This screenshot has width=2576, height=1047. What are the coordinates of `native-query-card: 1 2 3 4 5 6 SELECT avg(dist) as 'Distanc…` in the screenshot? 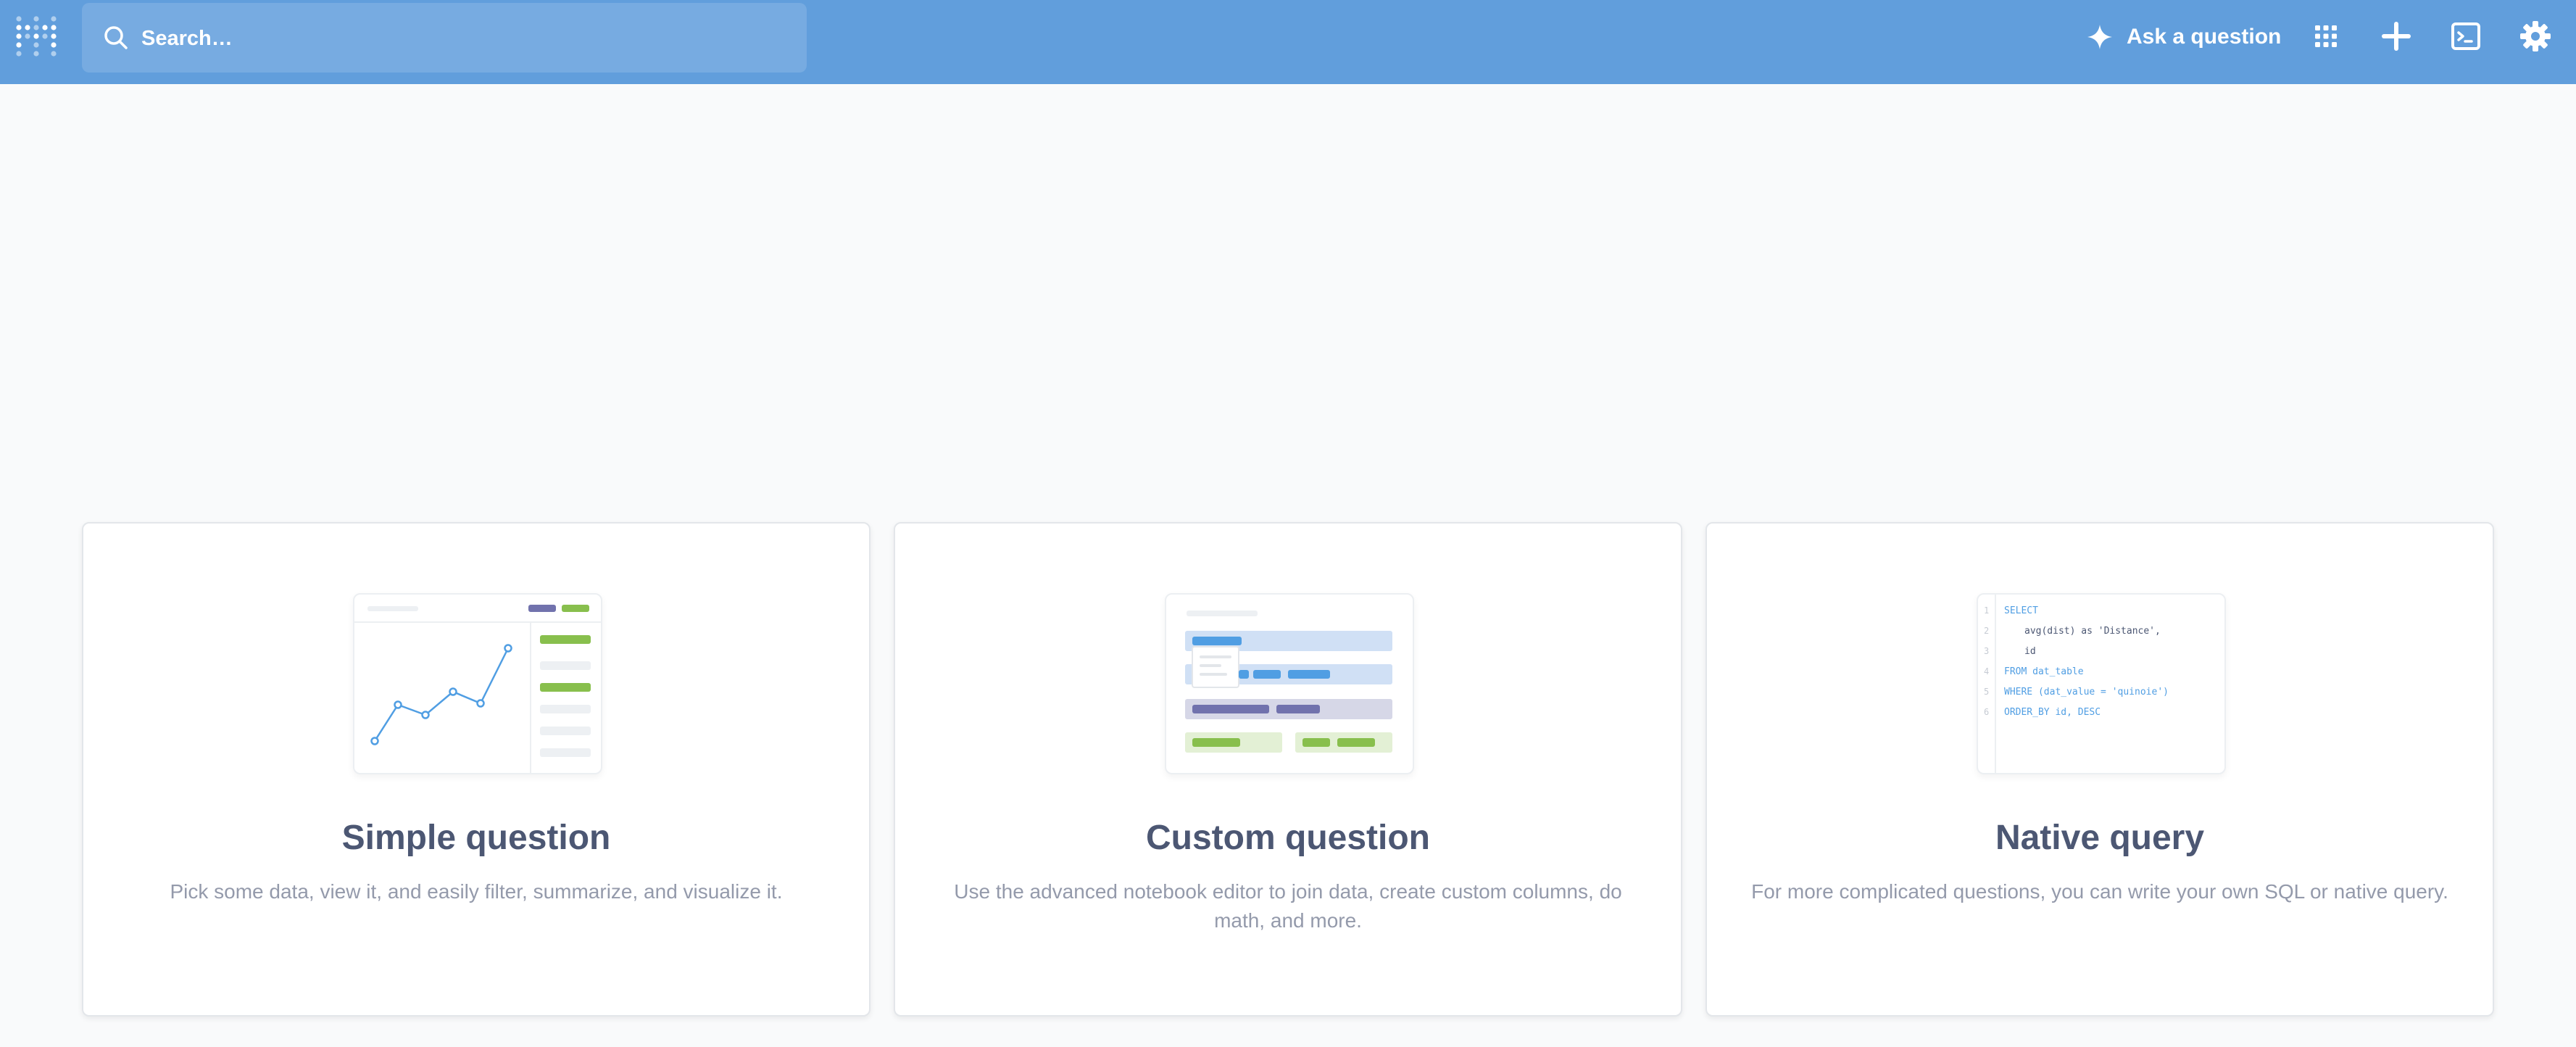 It's located at (2099, 770).